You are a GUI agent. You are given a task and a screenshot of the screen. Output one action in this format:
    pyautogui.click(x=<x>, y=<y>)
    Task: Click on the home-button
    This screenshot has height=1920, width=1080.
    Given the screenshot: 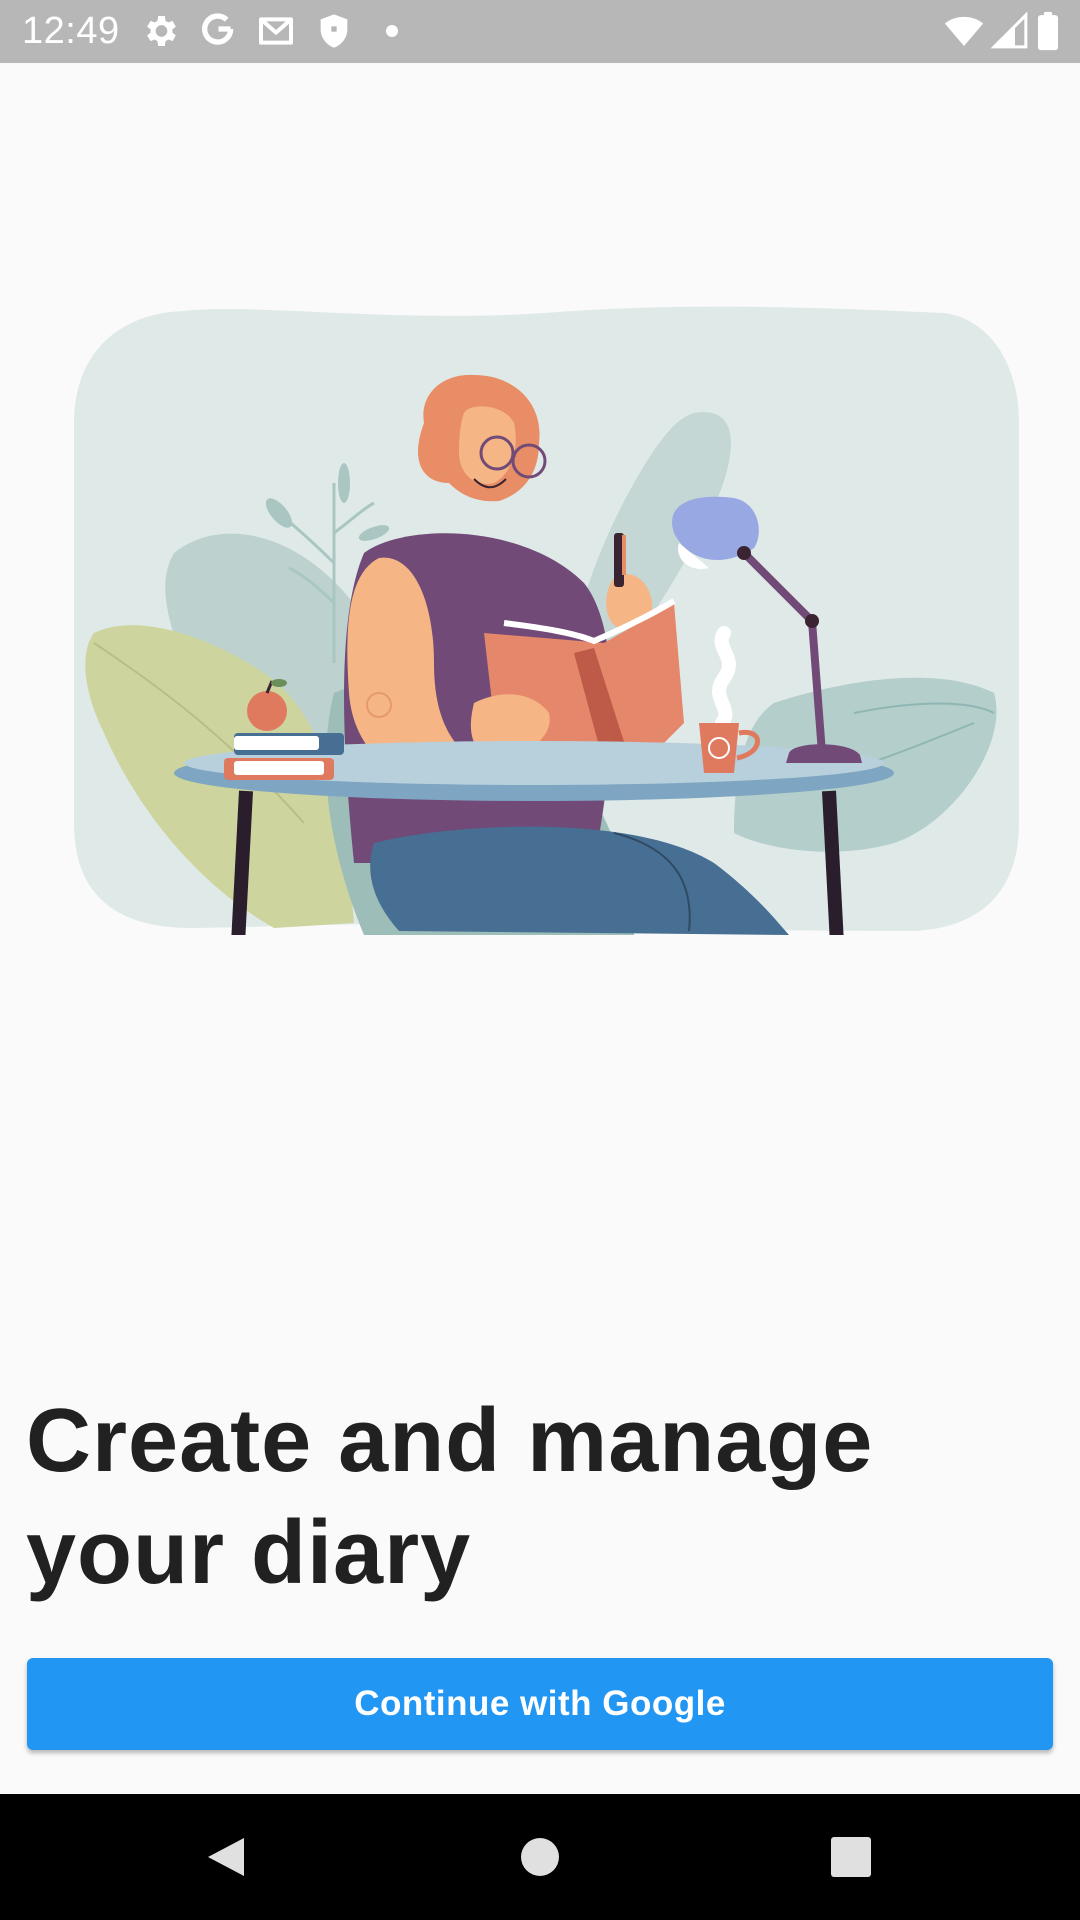 What is the action you would take?
    pyautogui.click(x=540, y=1857)
    